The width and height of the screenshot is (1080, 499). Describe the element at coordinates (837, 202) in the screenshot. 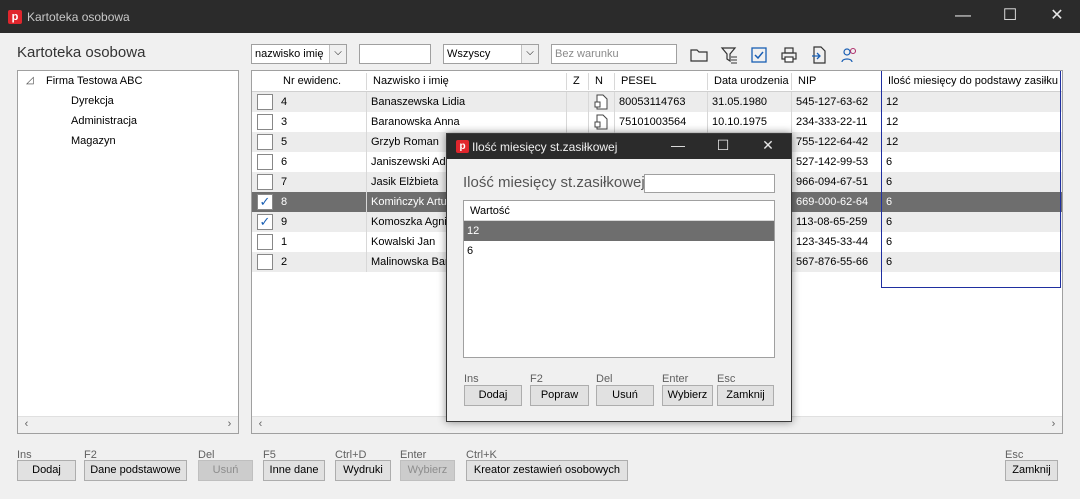

I see `table-cell: 669-000-62-64` at that location.